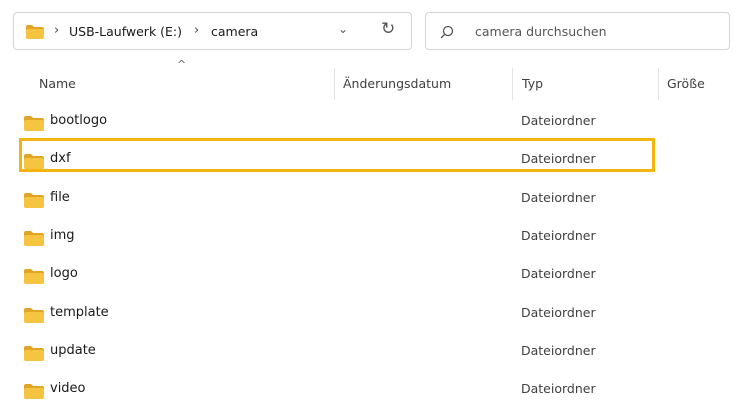 This screenshot has height=410, width=741. What do you see at coordinates (371, 122) in the screenshot?
I see `list-item-bootlogo: bootlogo Dateiordner` at bounding box center [371, 122].